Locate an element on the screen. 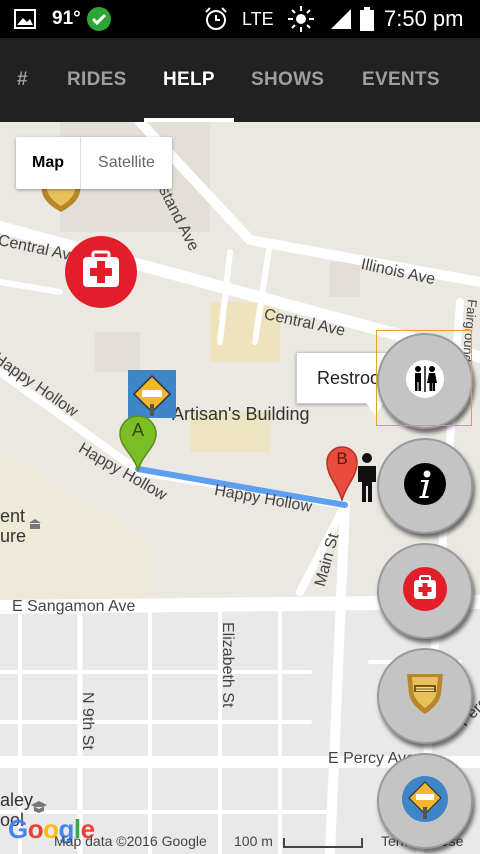 The height and width of the screenshot is (854, 480). map-scale-bar is located at coordinates (323, 843).